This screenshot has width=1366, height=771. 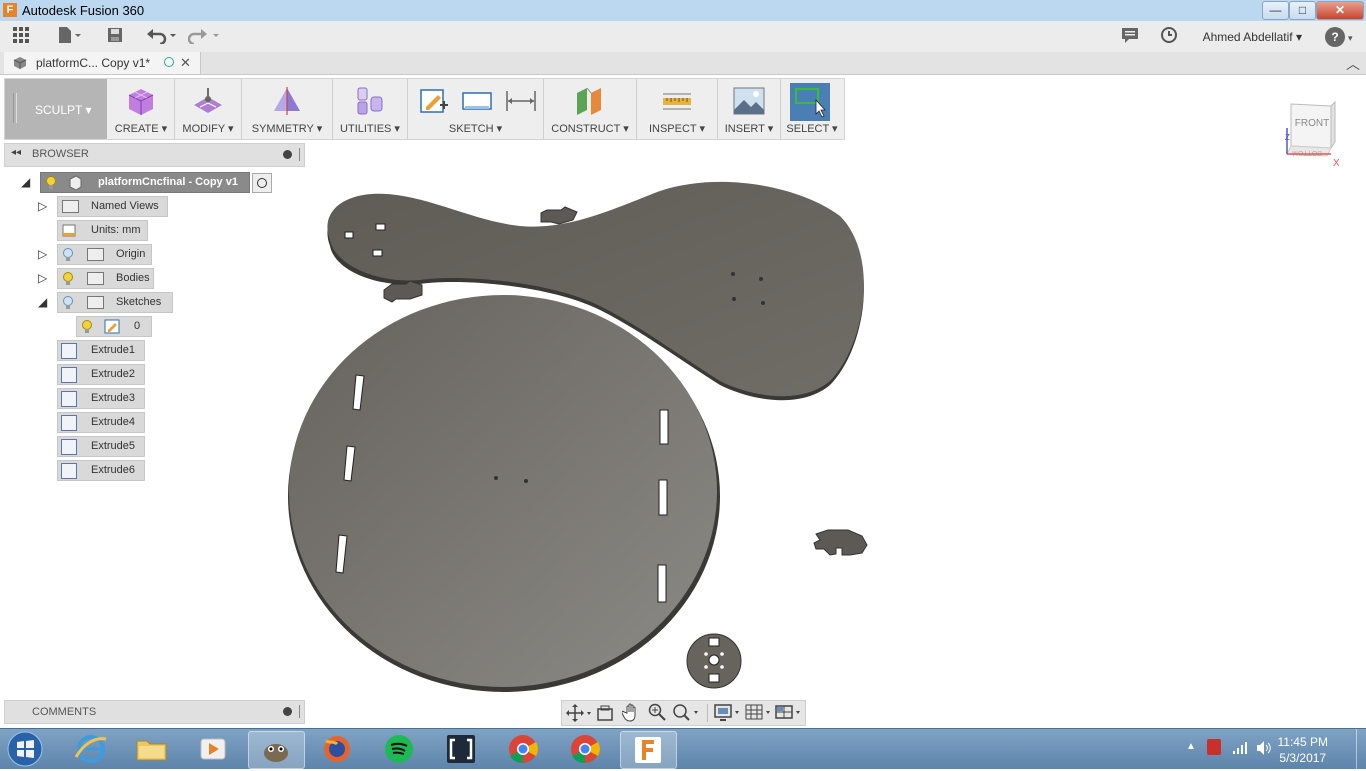 What do you see at coordinates (113, 350) in the screenshot?
I see `browser-item-label: Extrude1` at bounding box center [113, 350].